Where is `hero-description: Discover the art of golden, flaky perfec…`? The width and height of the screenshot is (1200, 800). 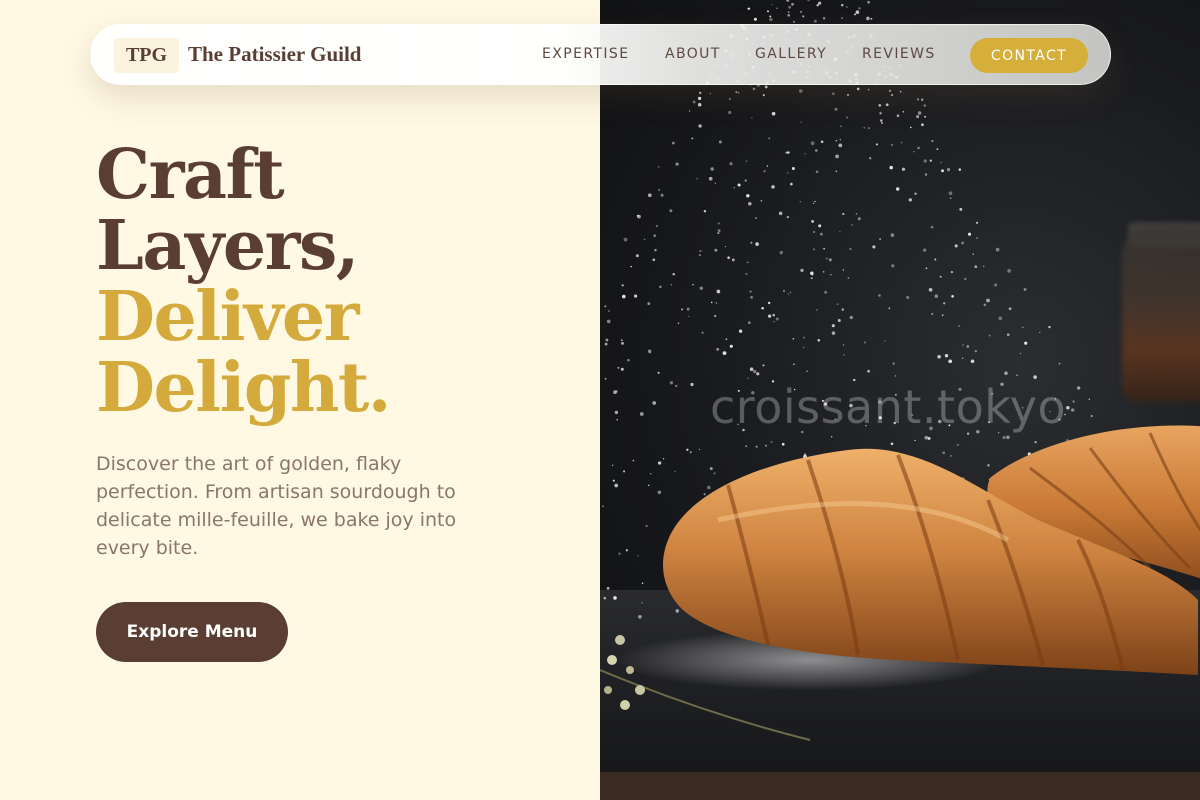
hero-description: Discover the art of golden, flaky perfec… is located at coordinates (276, 506).